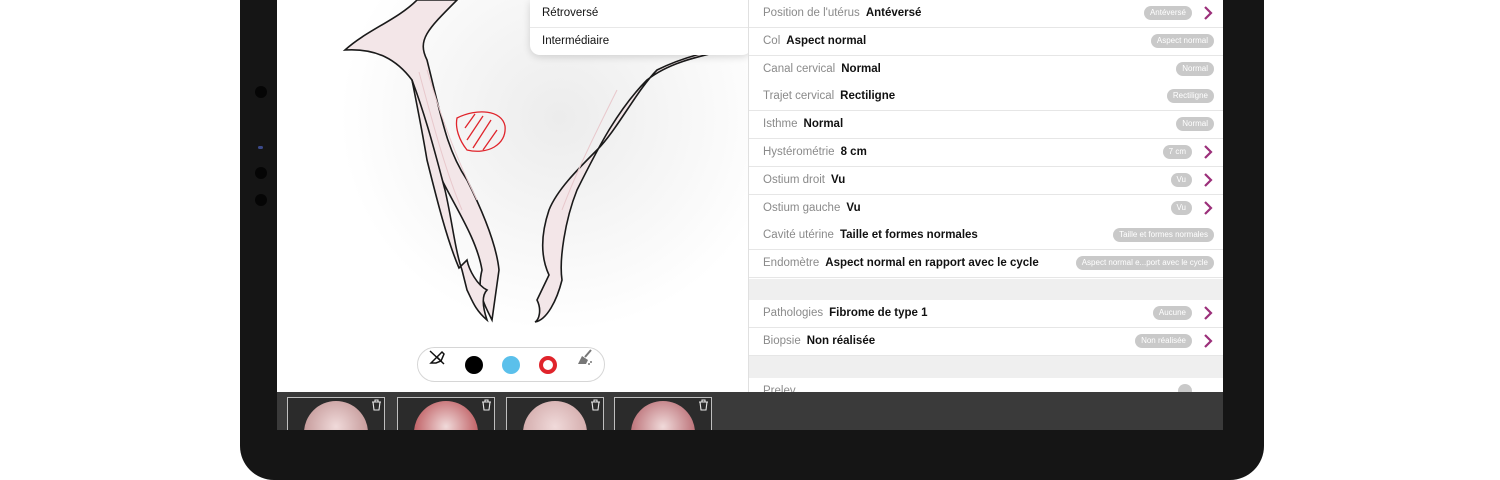  I want to click on camera-dot, so click(261, 92).